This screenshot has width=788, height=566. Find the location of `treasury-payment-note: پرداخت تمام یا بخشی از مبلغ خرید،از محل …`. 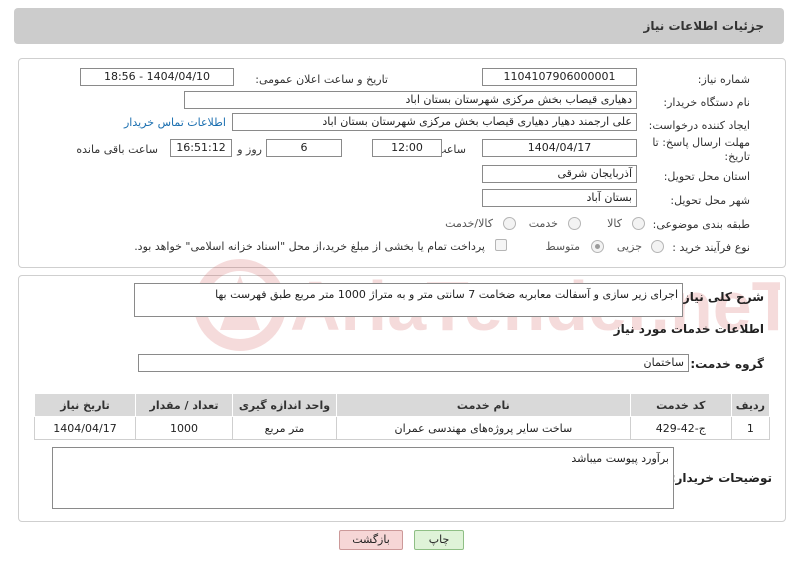

treasury-payment-note: پرداخت تمام یا بخشی از مبلغ خرید،از محل … is located at coordinates (309, 246).